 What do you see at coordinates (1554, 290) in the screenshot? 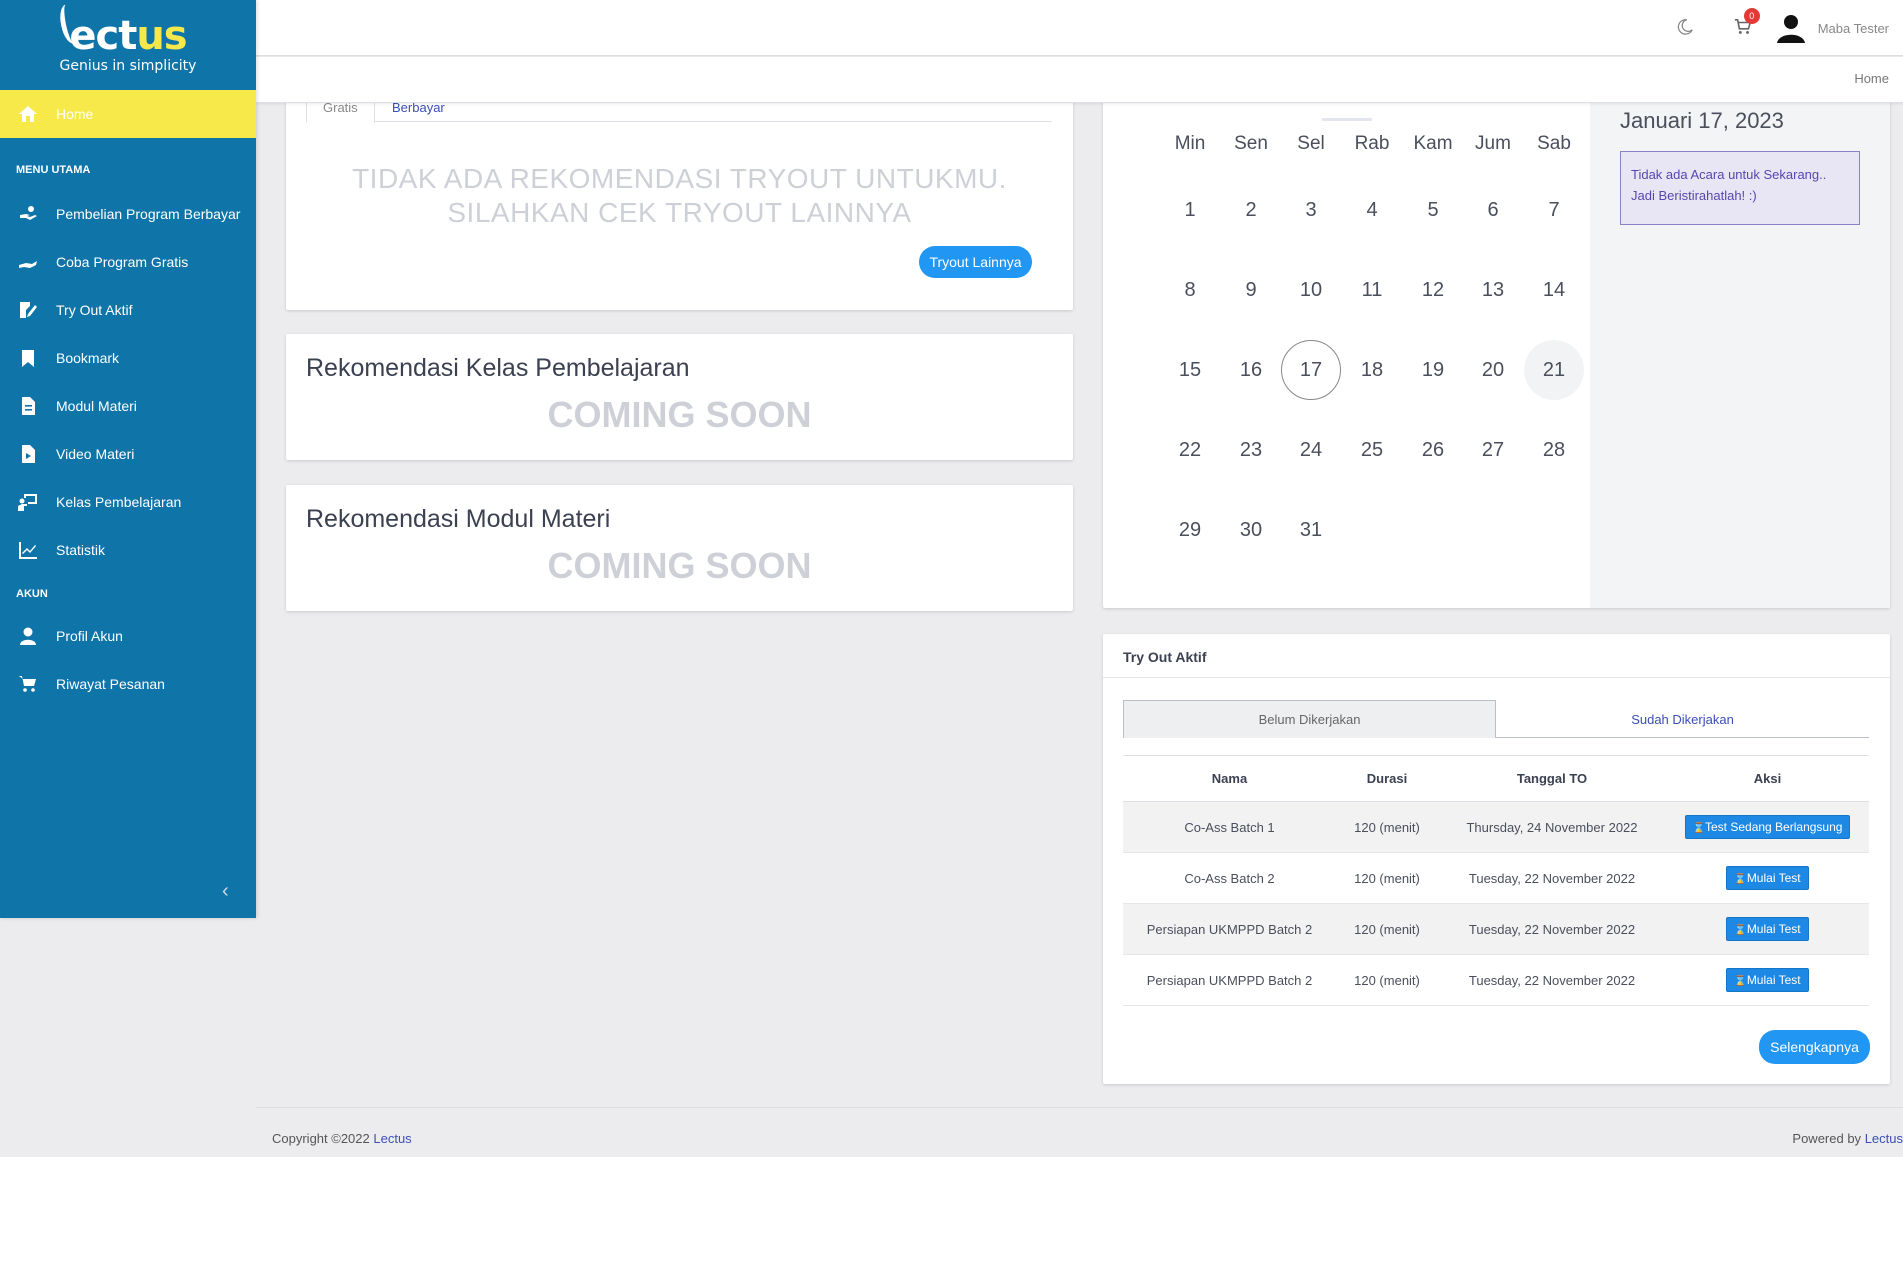
I see `calendar-day: 14` at bounding box center [1554, 290].